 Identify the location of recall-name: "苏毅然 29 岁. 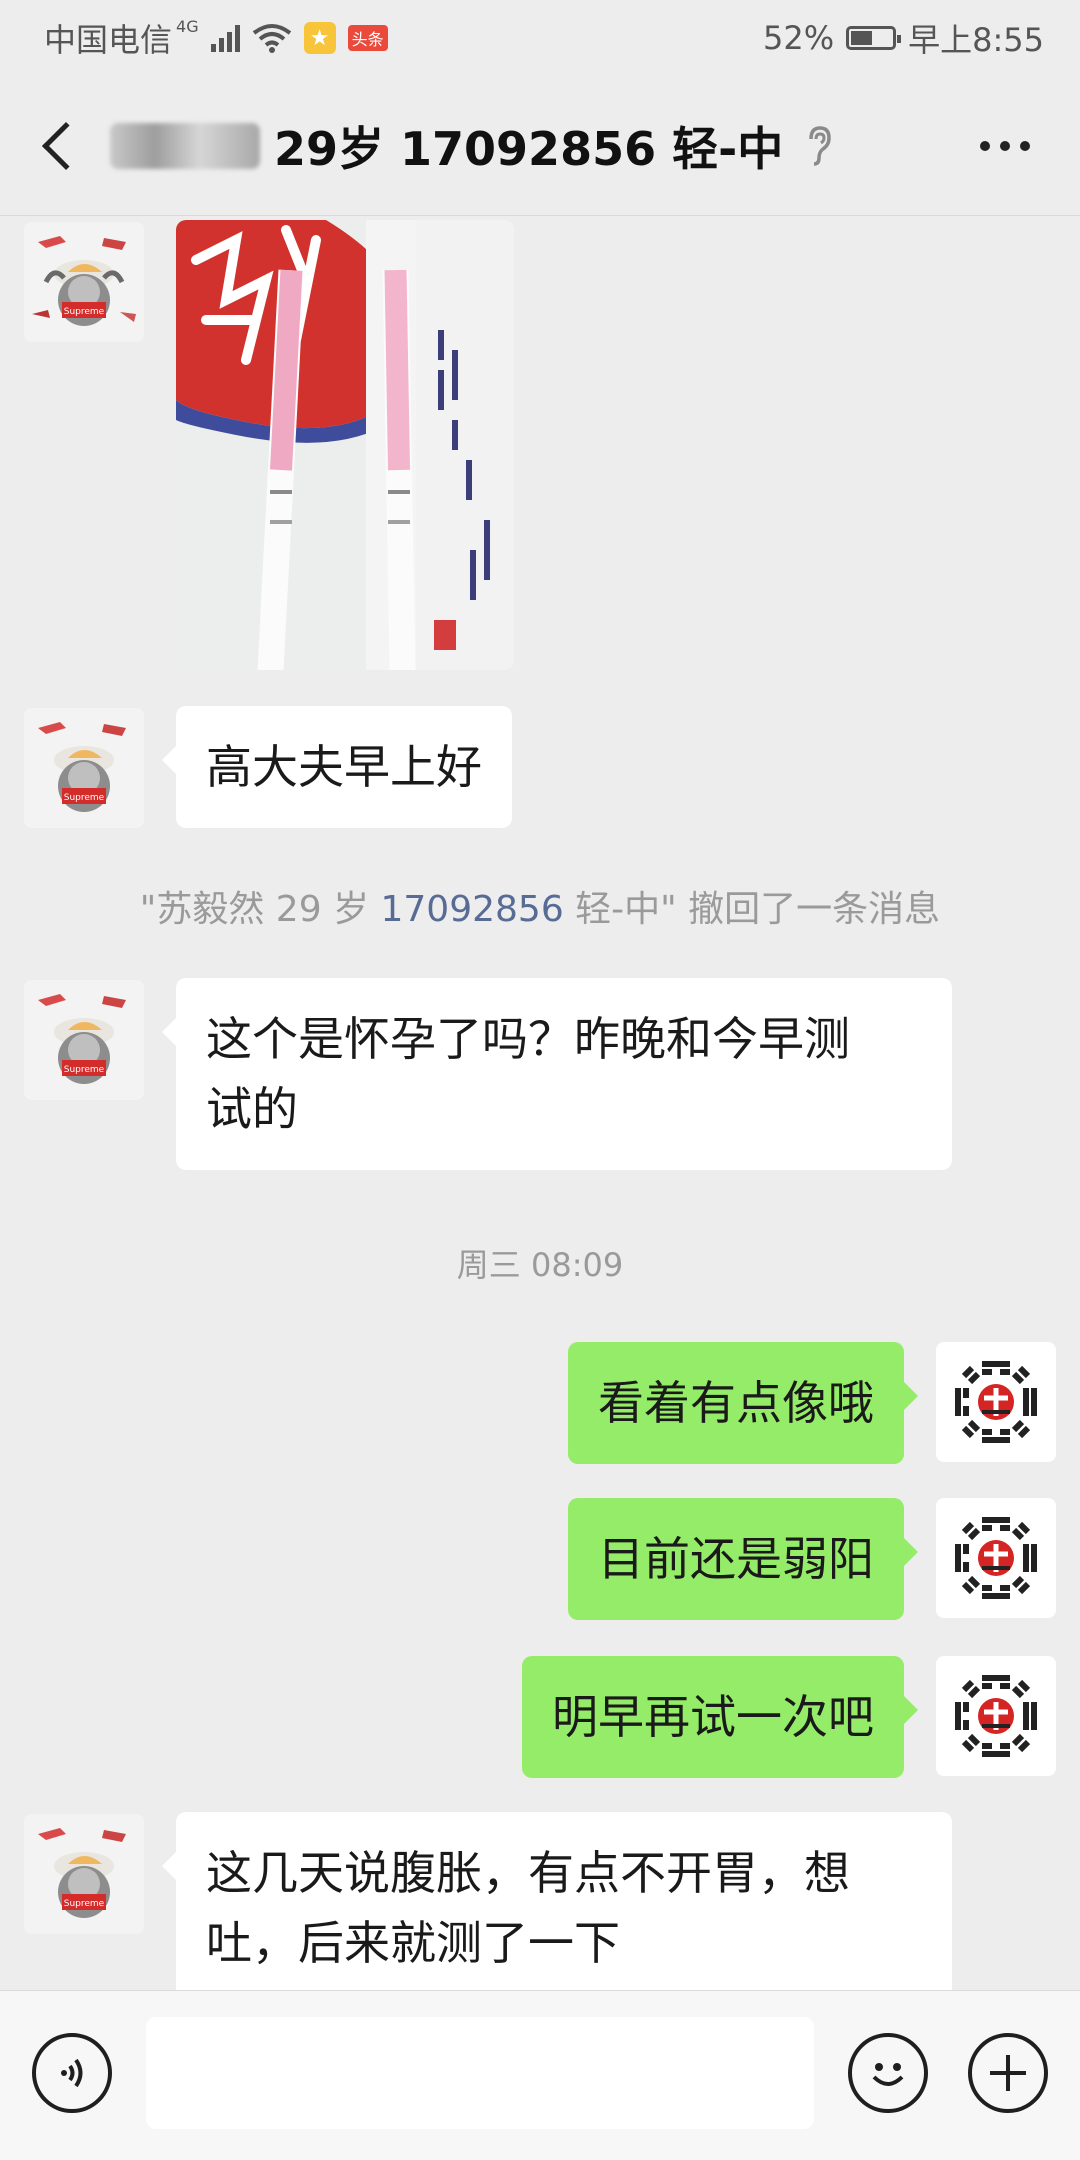
(260, 909).